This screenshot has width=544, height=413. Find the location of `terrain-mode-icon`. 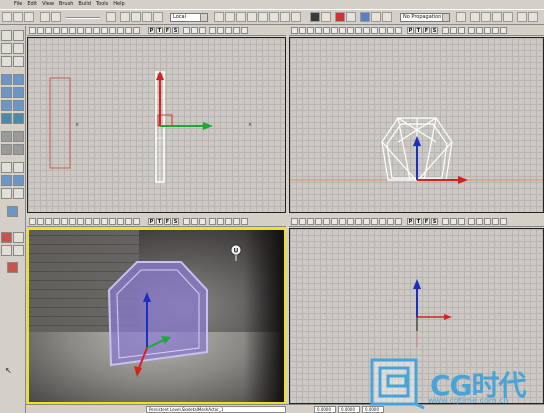

terrain-mode-icon is located at coordinates (6, 48).